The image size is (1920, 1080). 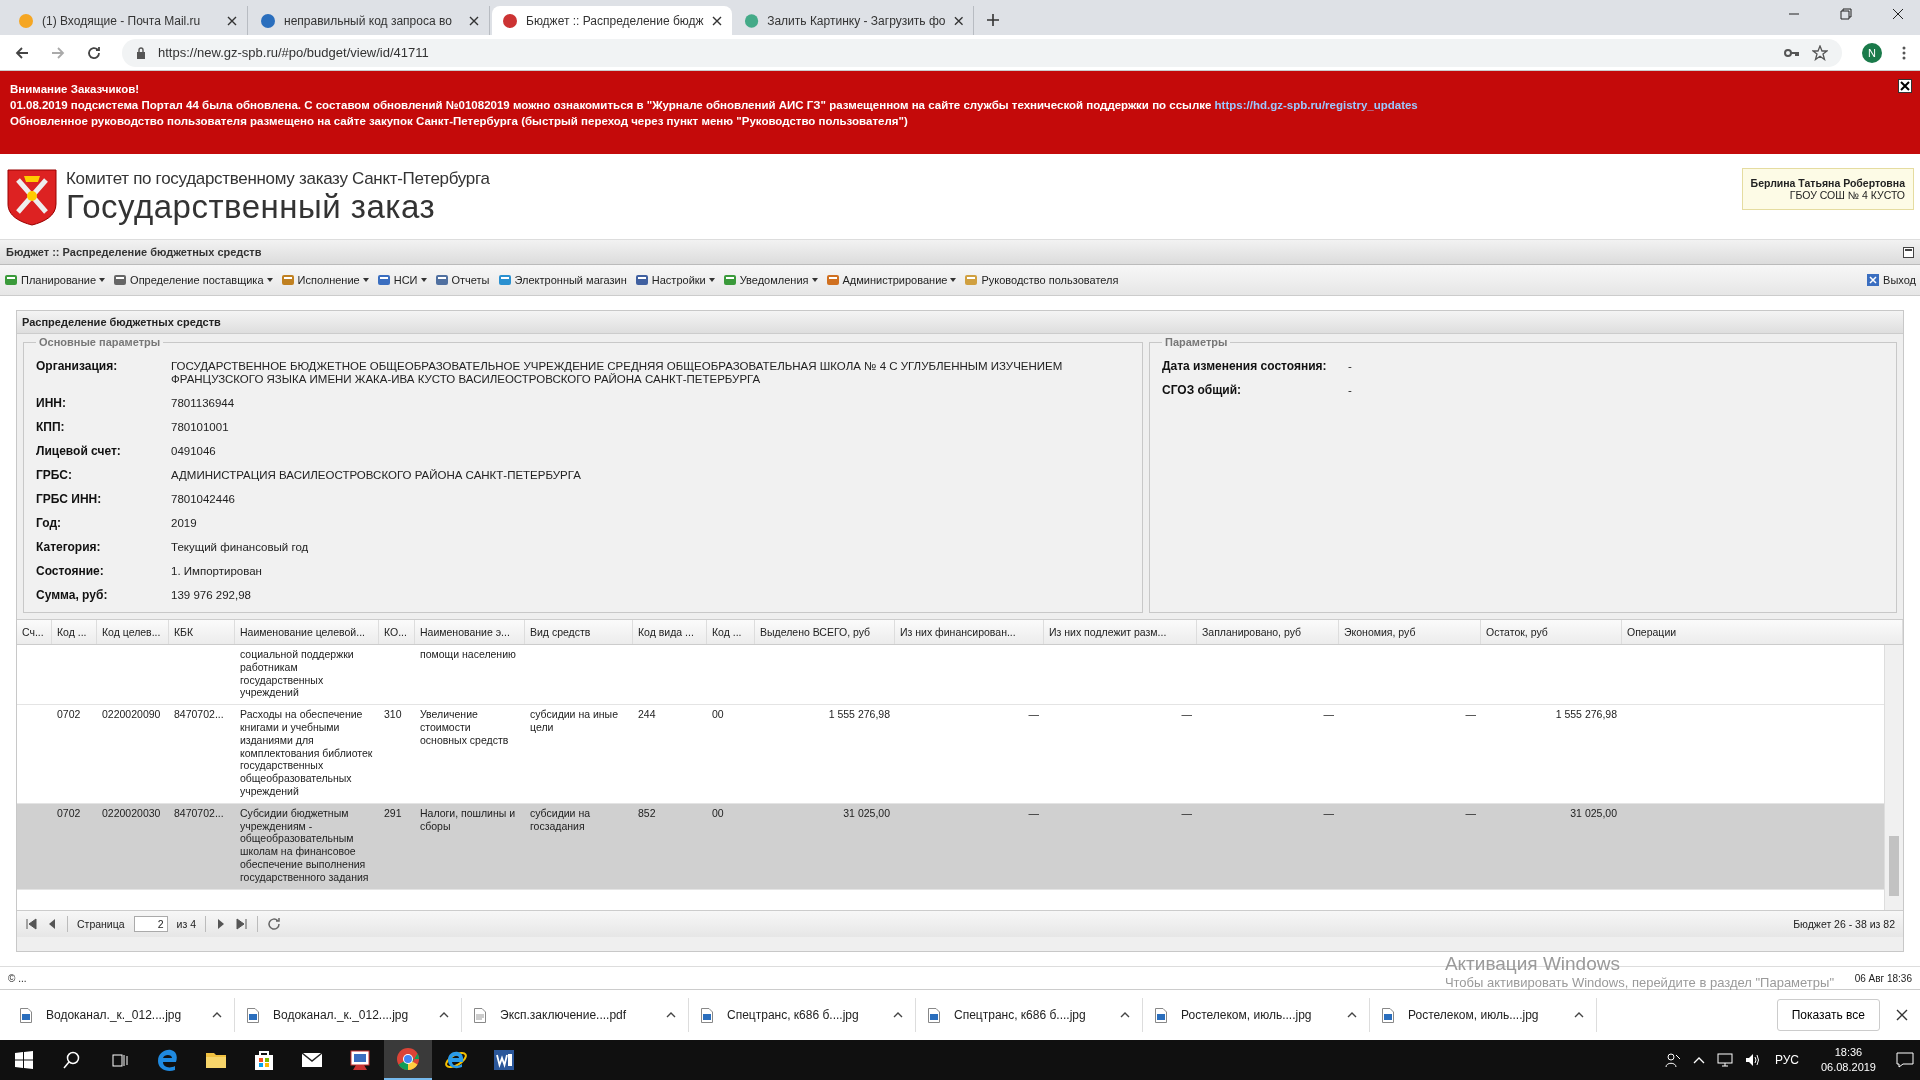 What do you see at coordinates (1672, 1060) in the screenshot?
I see `people-icon` at bounding box center [1672, 1060].